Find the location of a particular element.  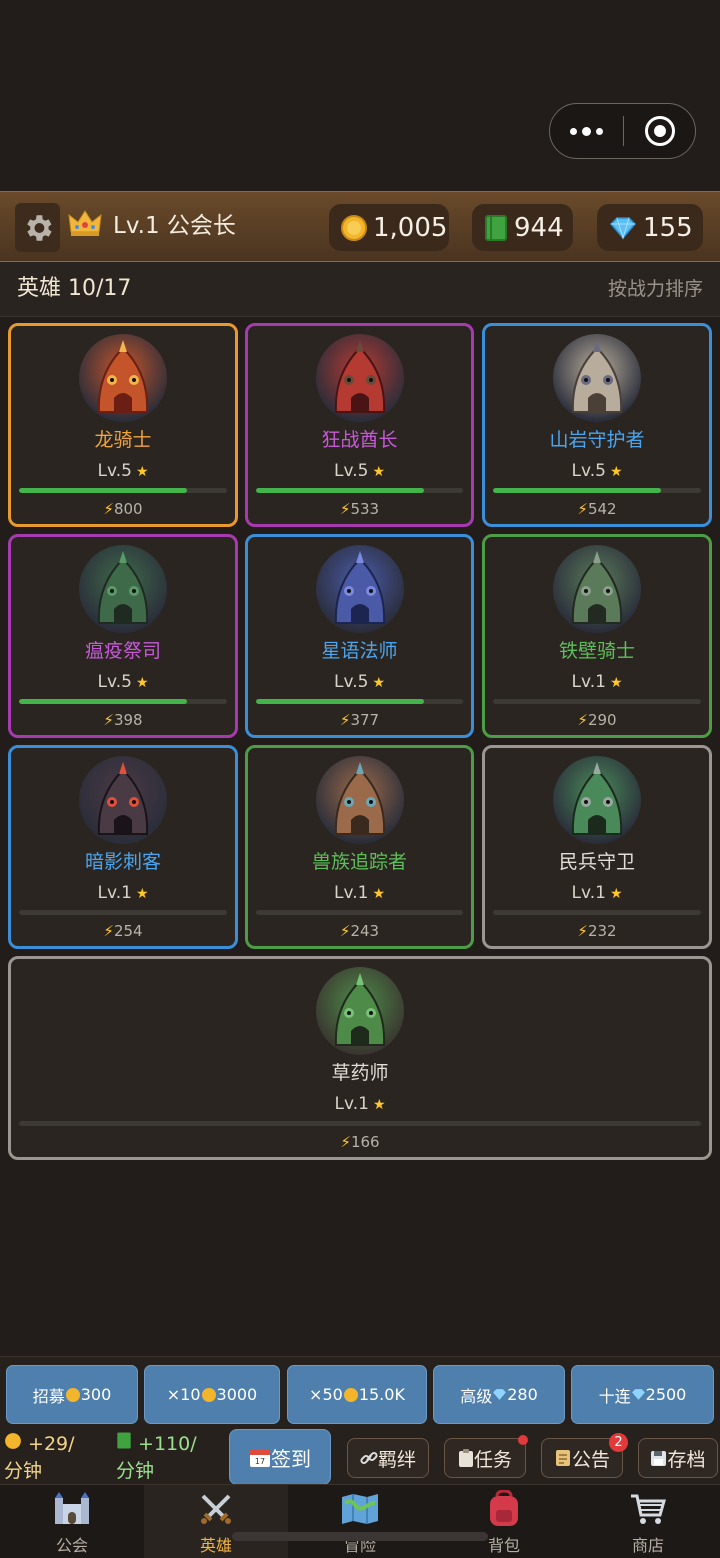

settings-button is located at coordinates (37, 227).